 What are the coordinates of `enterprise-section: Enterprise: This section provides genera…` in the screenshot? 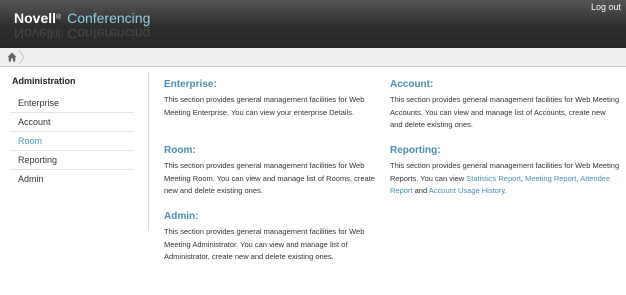 It's located at (271, 99).